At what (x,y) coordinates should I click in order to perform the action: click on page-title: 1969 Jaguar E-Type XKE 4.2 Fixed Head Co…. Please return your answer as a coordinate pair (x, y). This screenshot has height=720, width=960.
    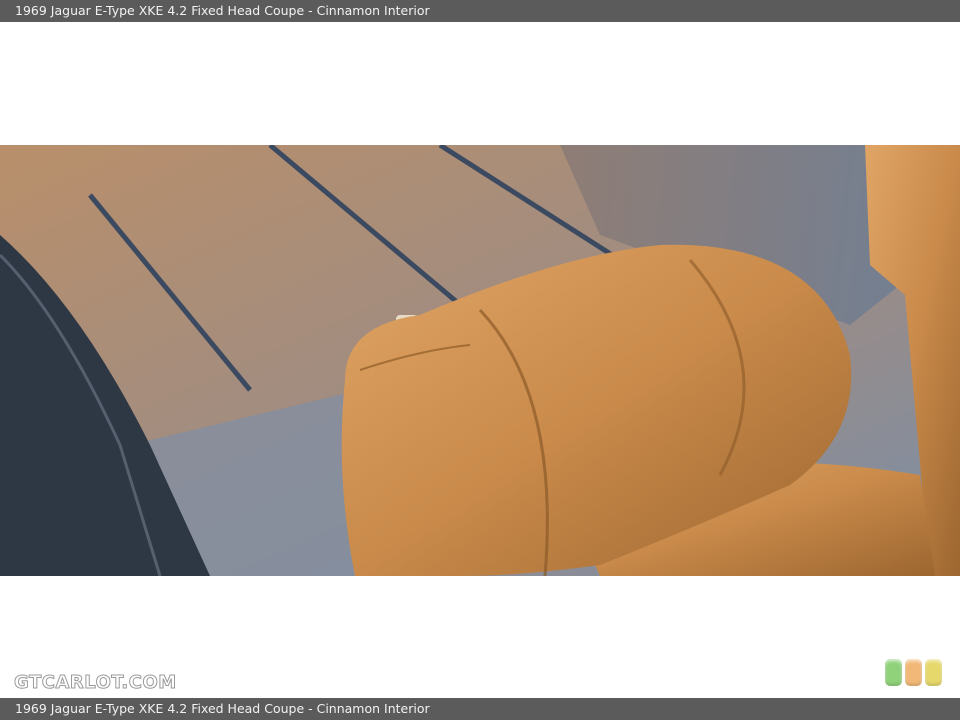
    Looking at the image, I should click on (480, 11).